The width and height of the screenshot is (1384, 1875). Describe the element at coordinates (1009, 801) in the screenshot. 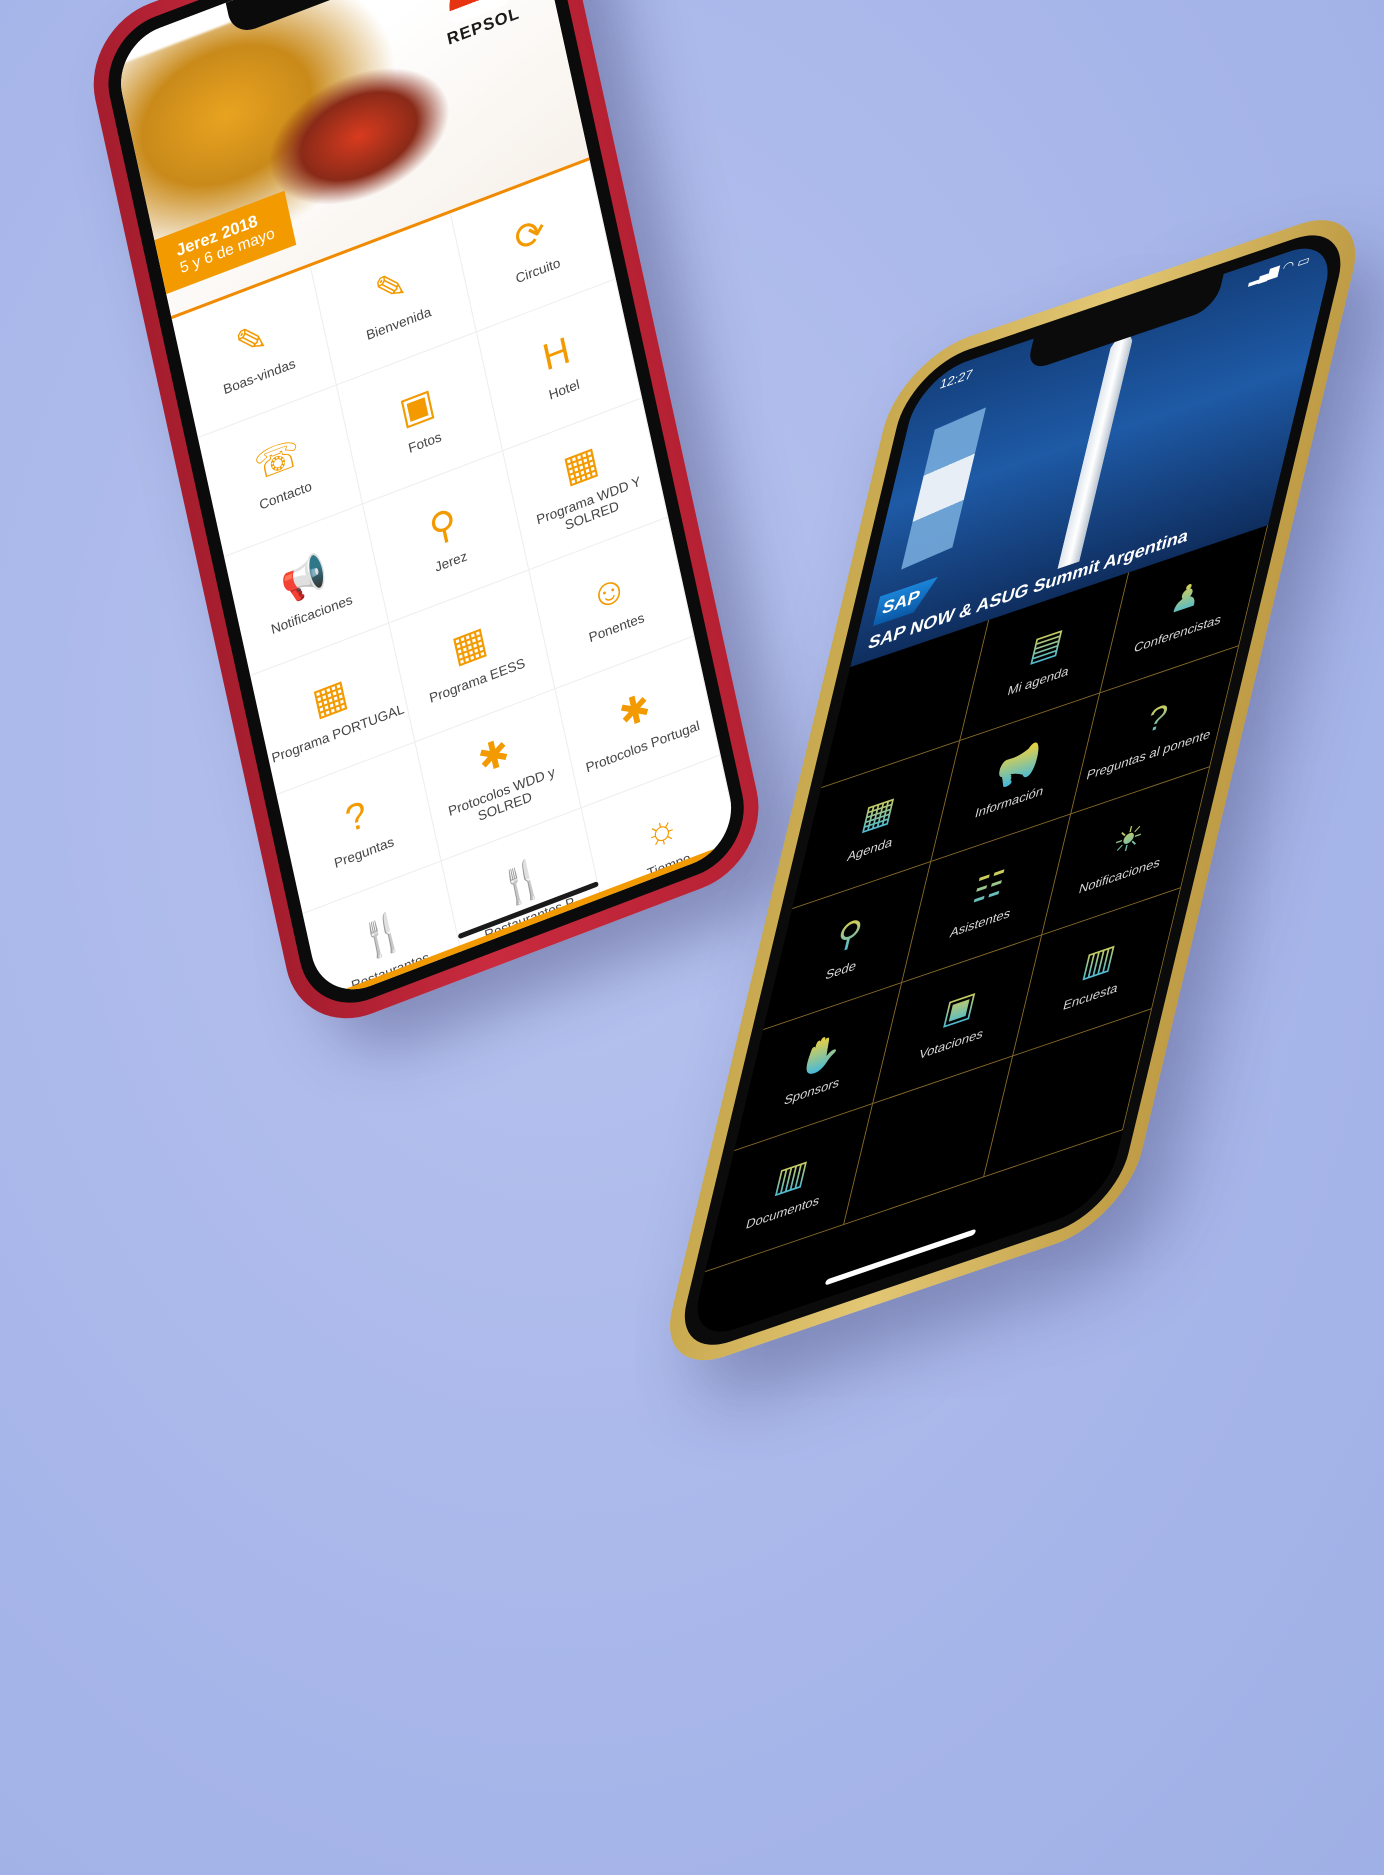

I see `menu-tile-label: Información` at that location.